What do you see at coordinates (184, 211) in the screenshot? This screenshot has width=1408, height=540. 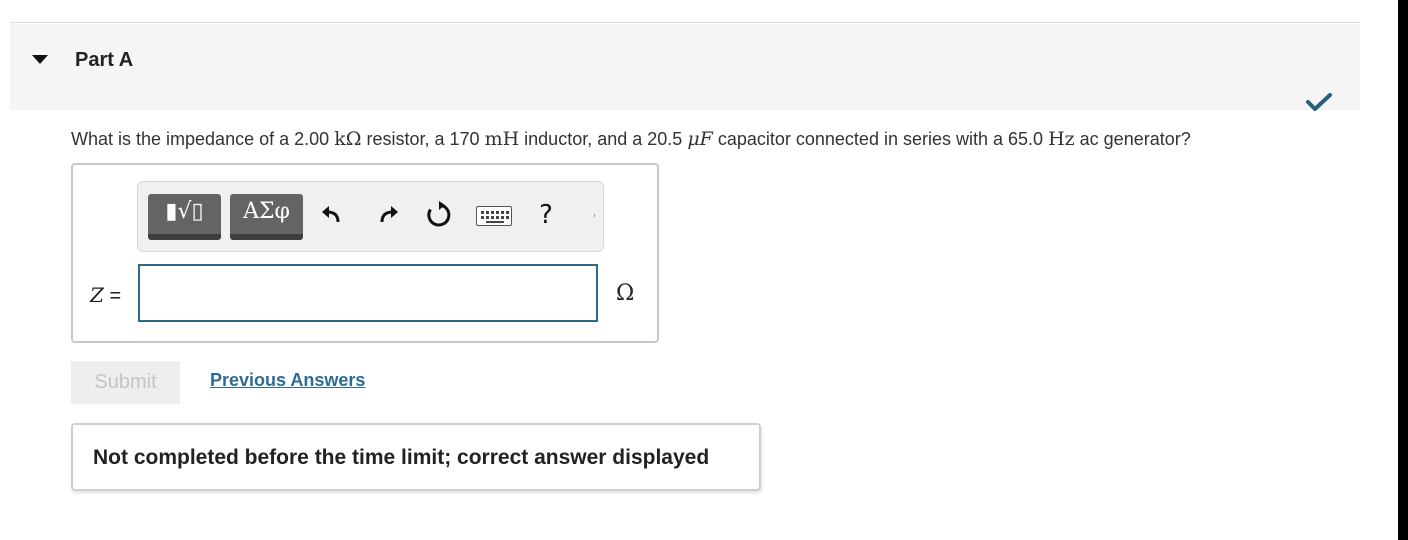 I see `templates-icon: ▮√▯` at bounding box center [184, 211].